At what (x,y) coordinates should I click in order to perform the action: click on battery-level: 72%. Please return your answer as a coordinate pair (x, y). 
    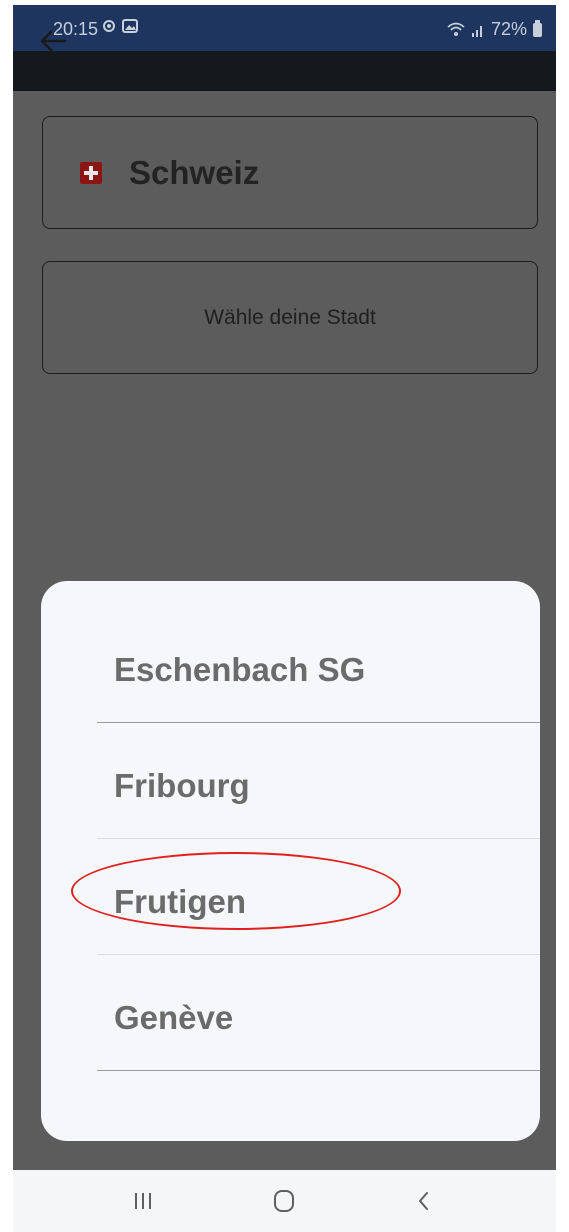
    Looking at the image, I should click on (508, 29).